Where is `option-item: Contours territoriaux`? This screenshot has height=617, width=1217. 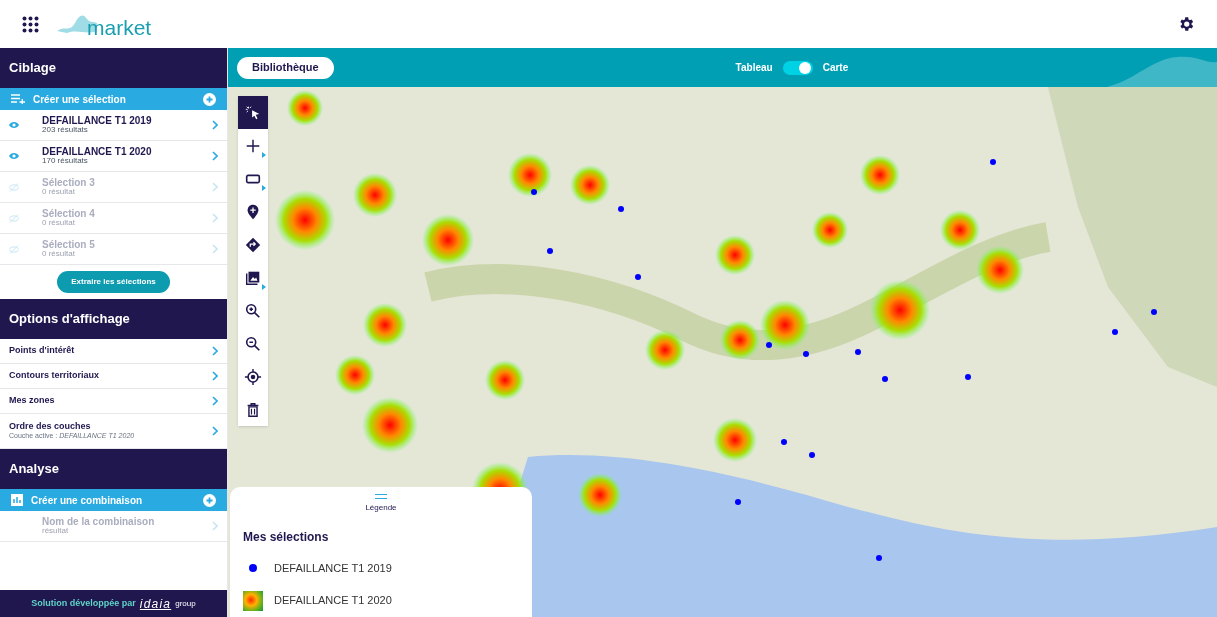
option-item: Contours territoriaux is located at coordinates (113, 376).